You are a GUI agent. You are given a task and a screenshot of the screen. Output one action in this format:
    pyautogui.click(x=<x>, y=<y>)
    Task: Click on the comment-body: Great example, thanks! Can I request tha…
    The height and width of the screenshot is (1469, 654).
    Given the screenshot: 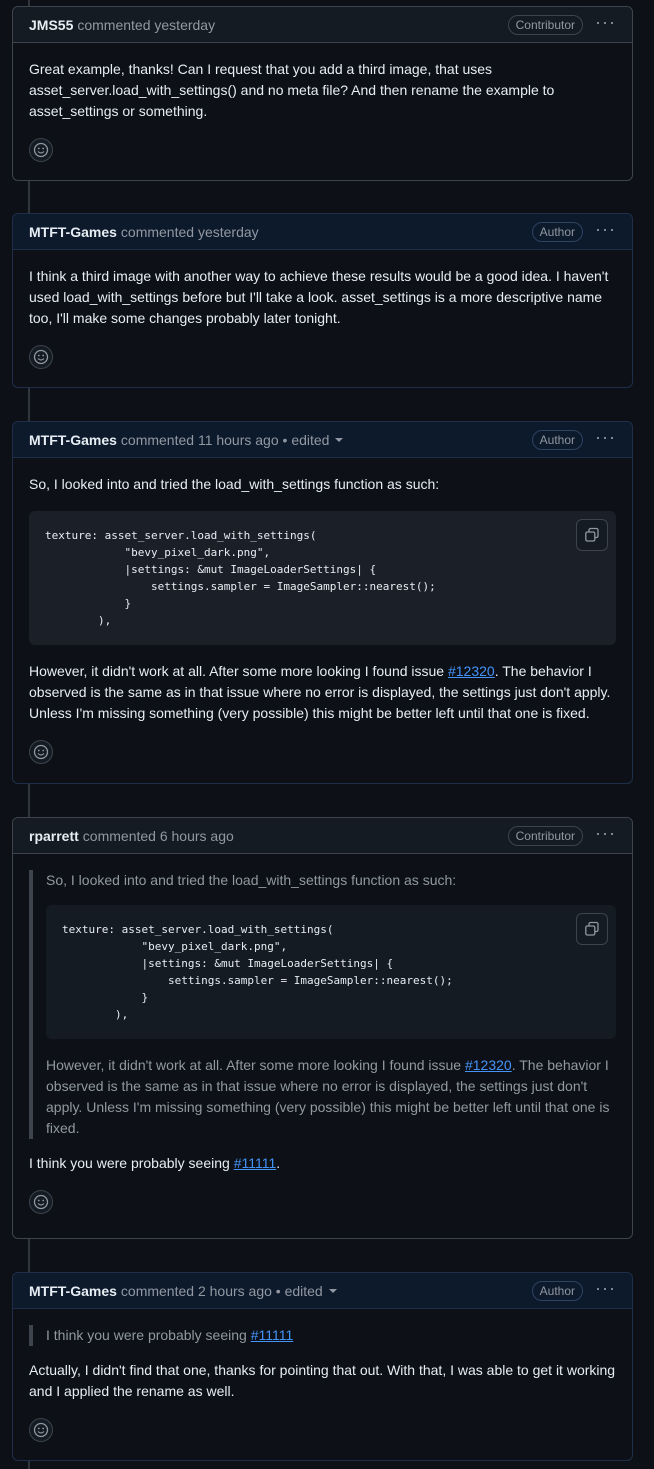 What is the action you would take?
    pyautogui.click(x=322, y=109)
    